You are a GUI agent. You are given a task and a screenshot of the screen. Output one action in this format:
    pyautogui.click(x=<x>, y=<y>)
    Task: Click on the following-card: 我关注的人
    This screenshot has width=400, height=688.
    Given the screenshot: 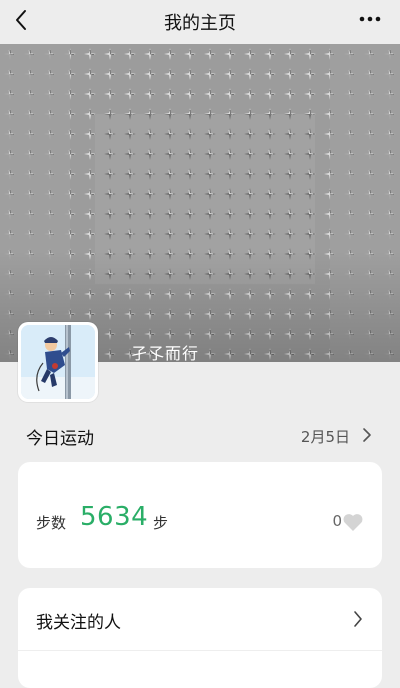 What is the action you would take?
    pyautogui.click(x=200, y=638)
    